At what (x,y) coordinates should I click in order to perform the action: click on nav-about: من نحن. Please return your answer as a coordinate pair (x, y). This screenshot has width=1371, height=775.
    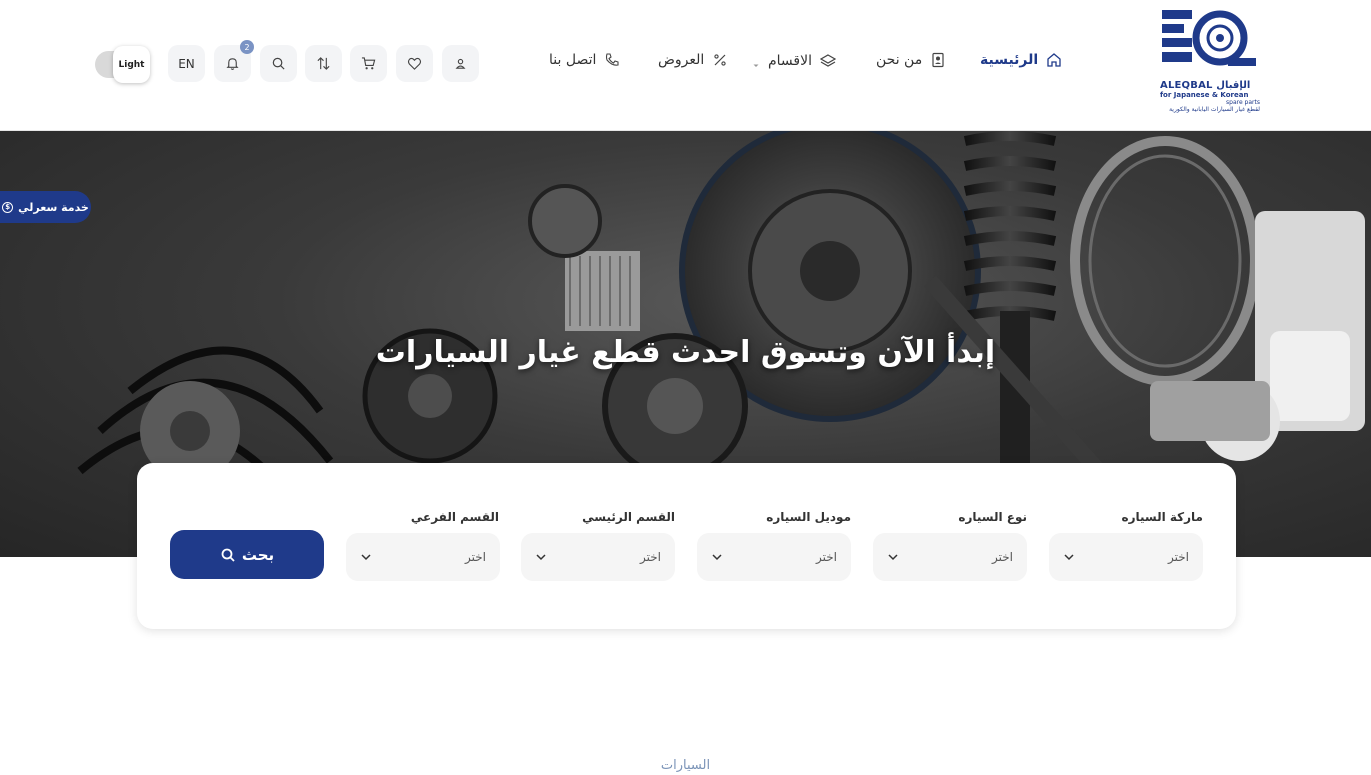
    Looking at the image, I should click on (911, 60).